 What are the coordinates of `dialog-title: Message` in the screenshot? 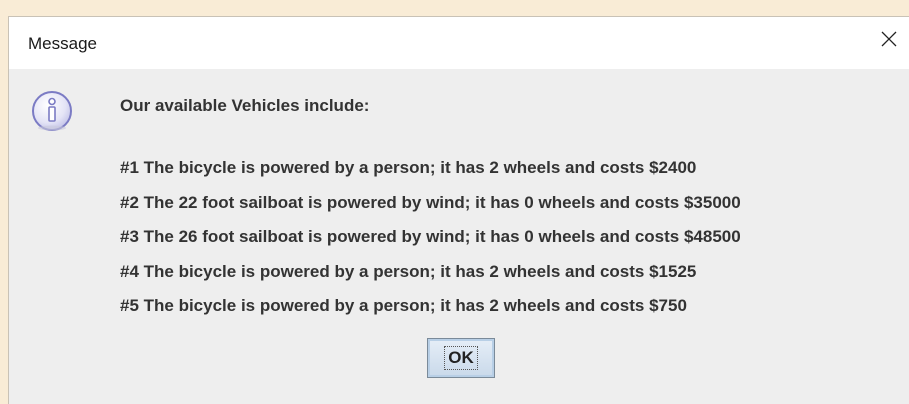 It's located at (62, 43).